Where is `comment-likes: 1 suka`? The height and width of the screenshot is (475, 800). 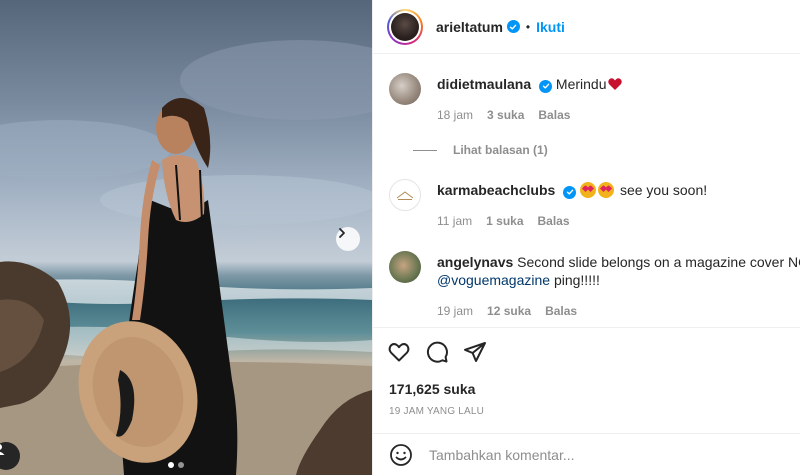
comment-likes: 1 suka is located at coordinates (504, 221).